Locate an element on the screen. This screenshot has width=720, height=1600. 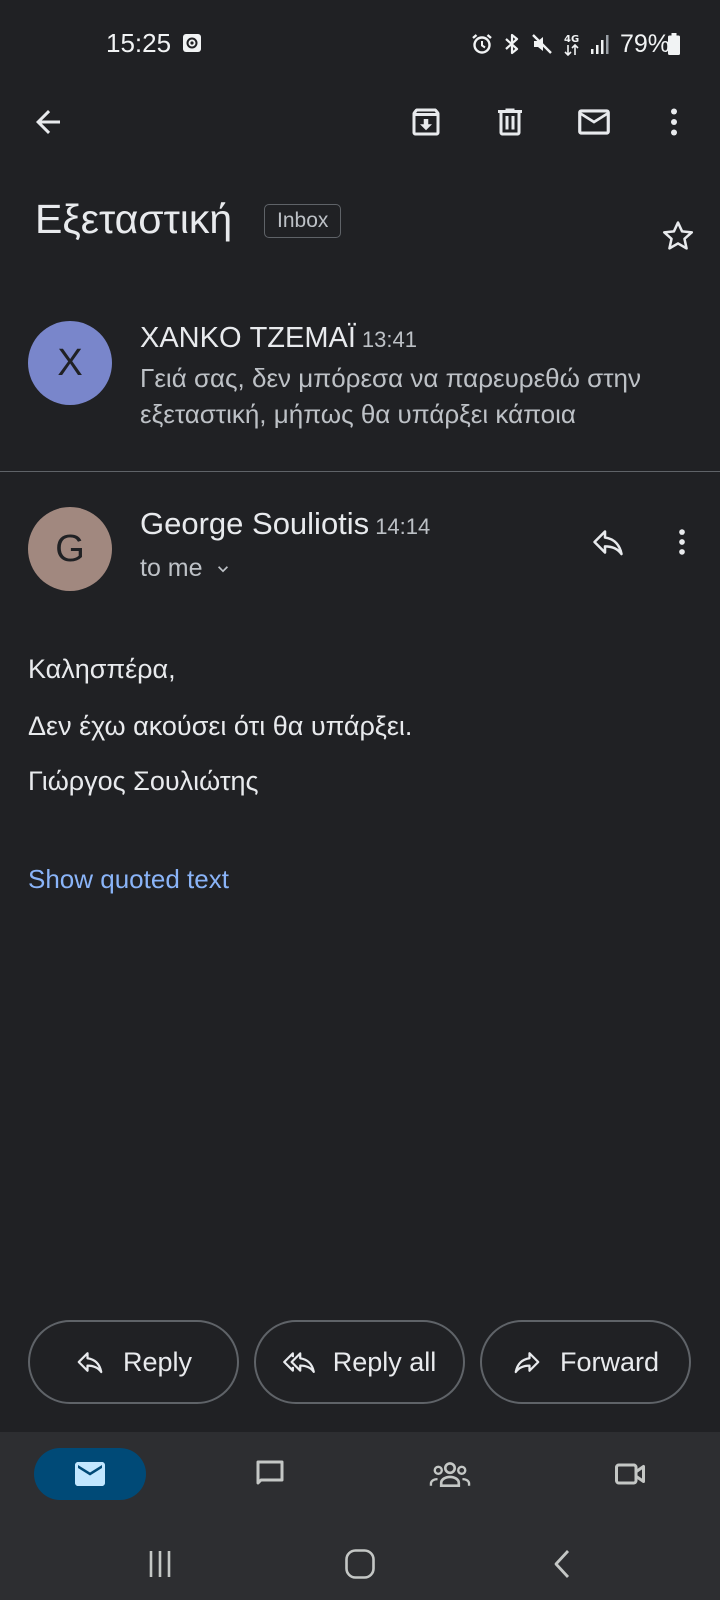
back-arrow-icon is located at coordinates (48, 122).